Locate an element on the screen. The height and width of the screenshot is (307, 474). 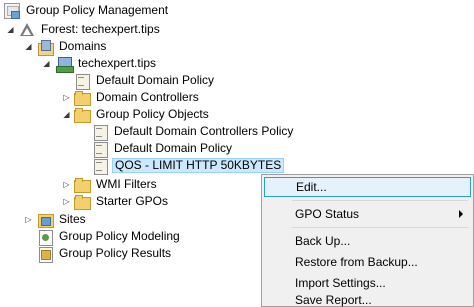
tree-node-gpo-qos-selected: QOS - LIMIT HTTP 50KBYTES is located at coordinates (188, 166).